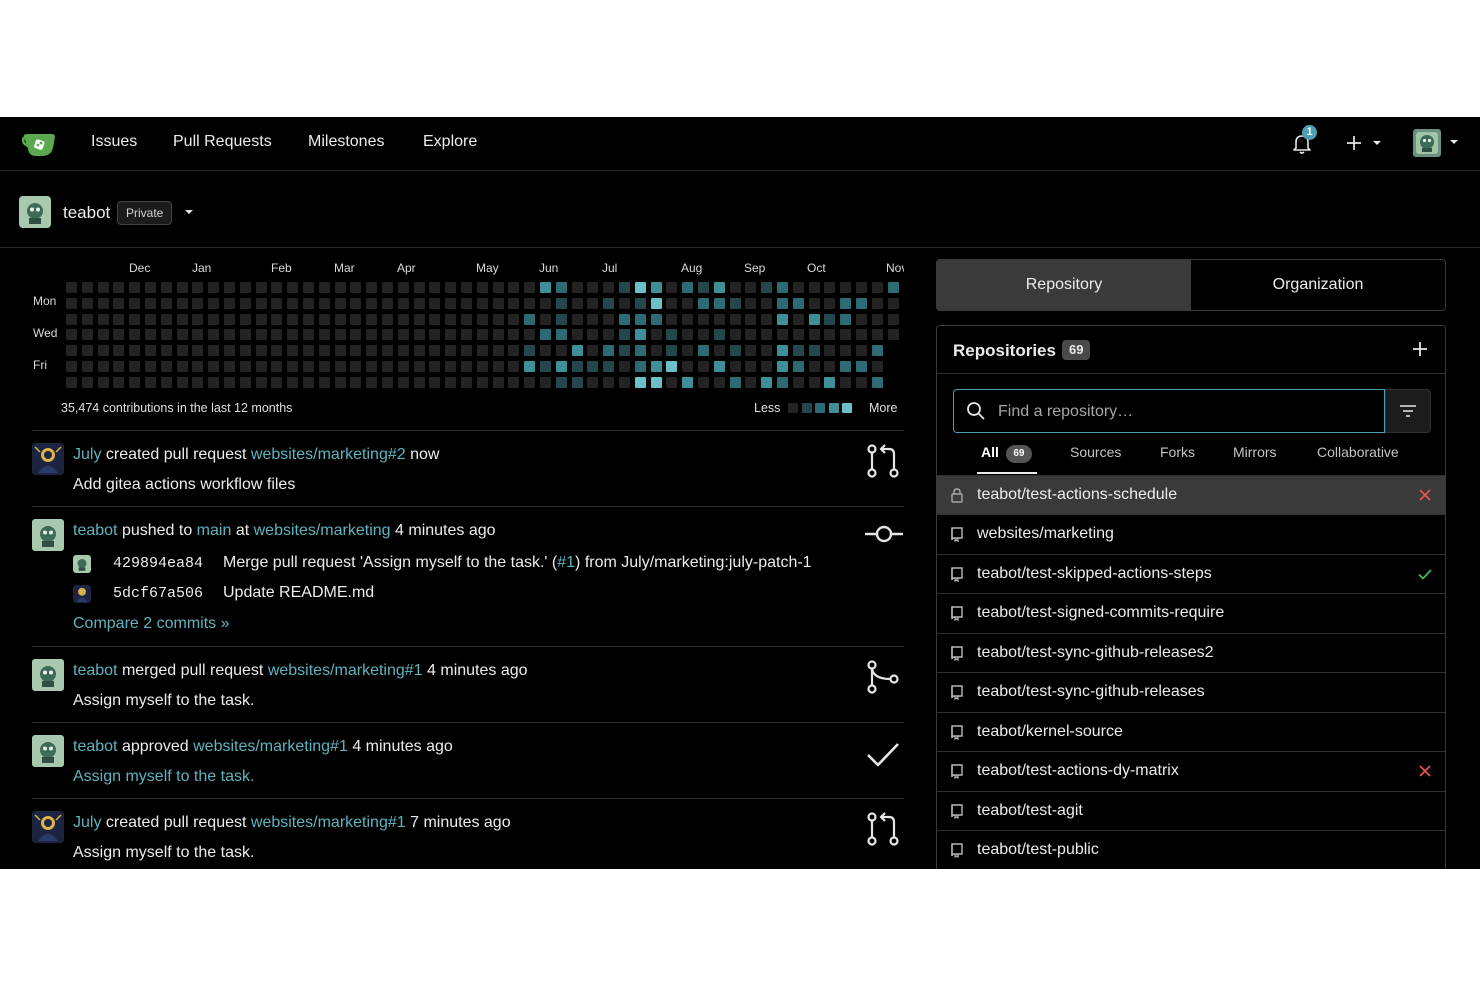 The width and height of the screenshot is (1480, 987). Describe the element at coordinates (214, 530) in the screenshot. I see `feed-branch-link: main` at that location.